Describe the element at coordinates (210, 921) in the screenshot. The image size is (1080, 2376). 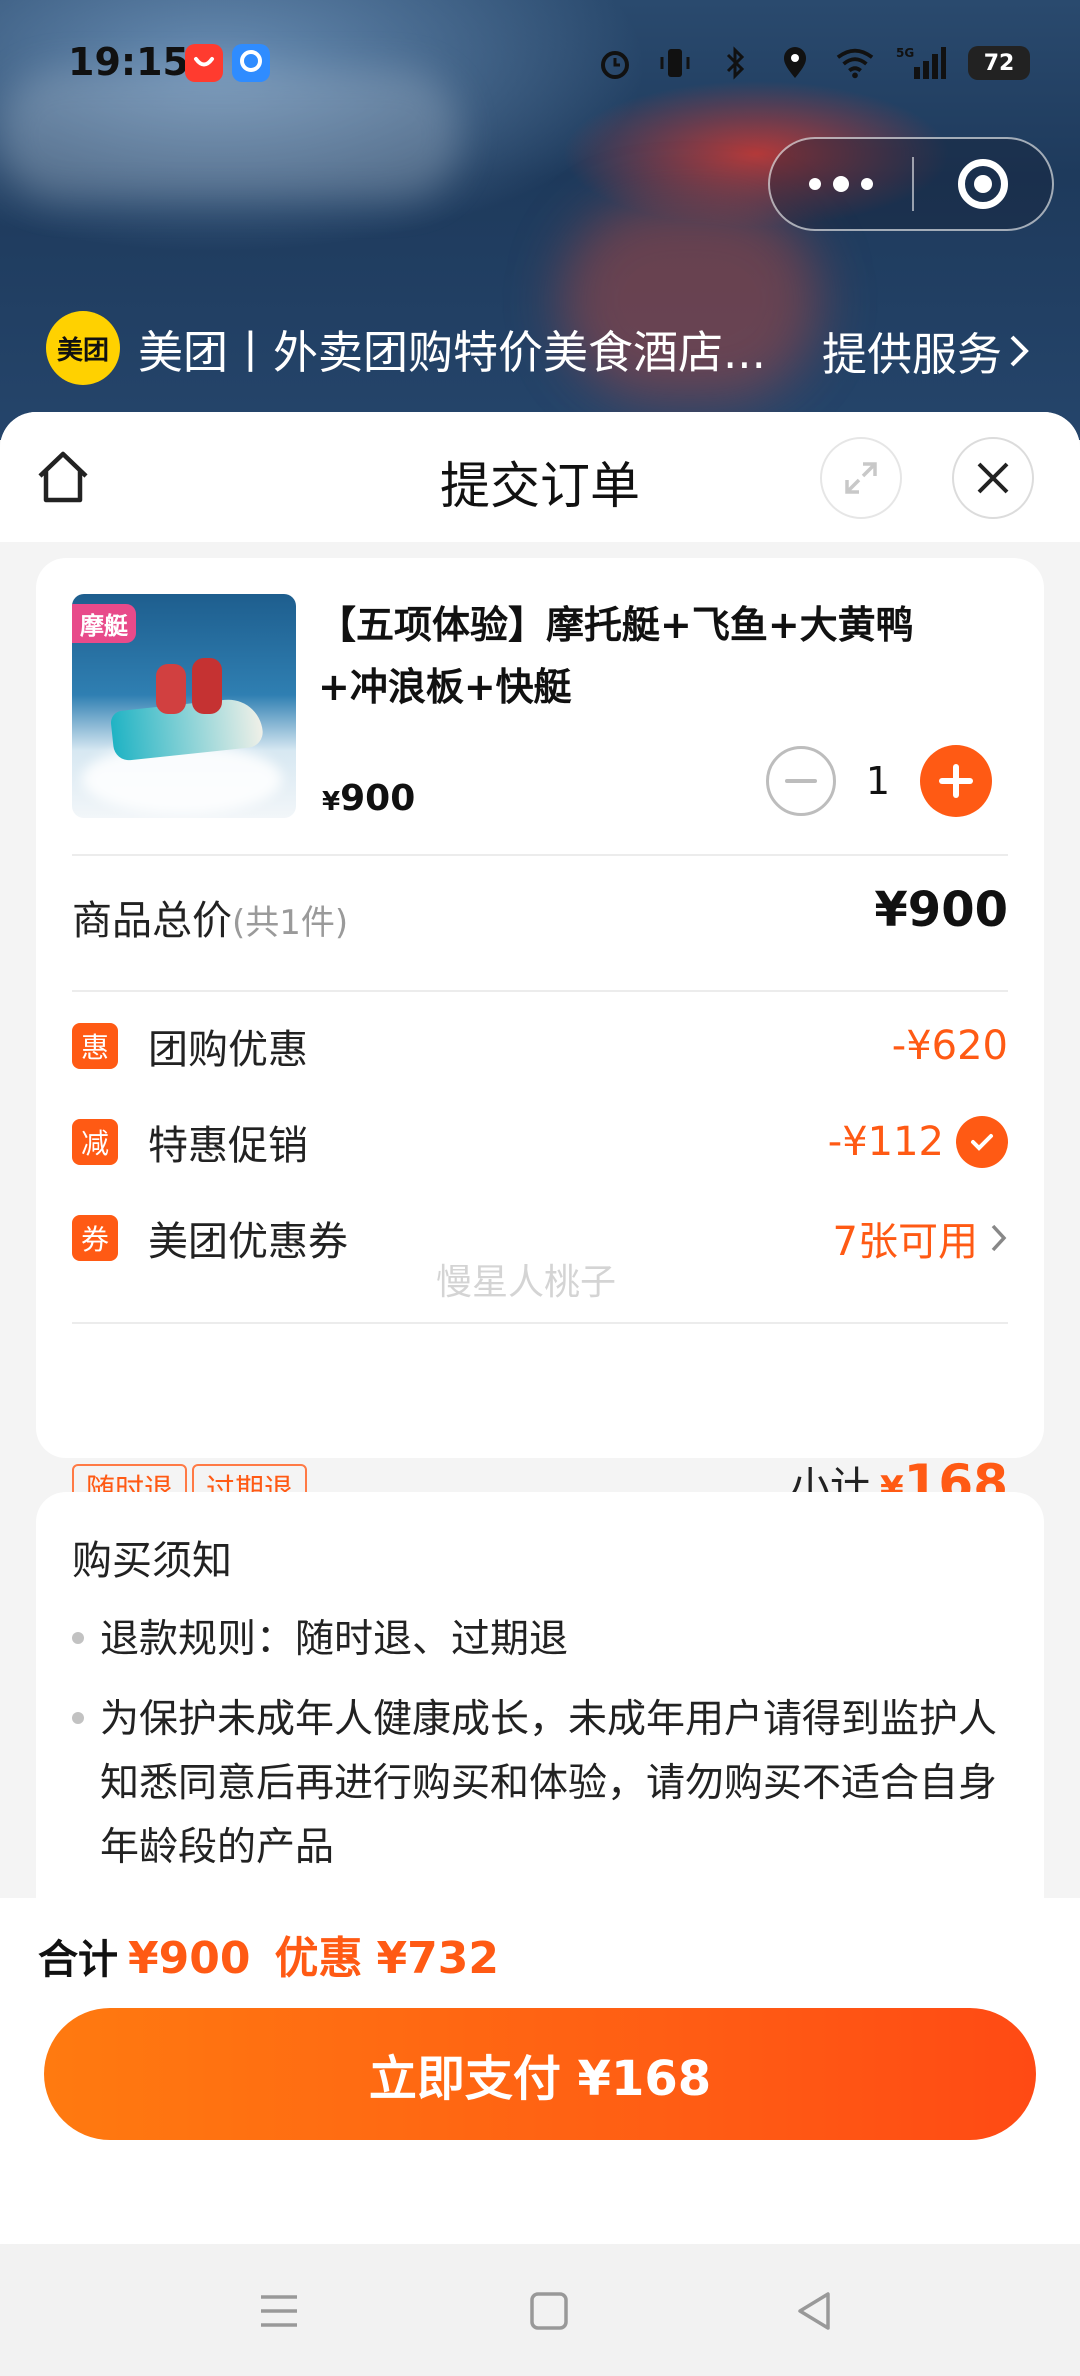
I see `total-price-label: 商品总价(共1件)` at that location.